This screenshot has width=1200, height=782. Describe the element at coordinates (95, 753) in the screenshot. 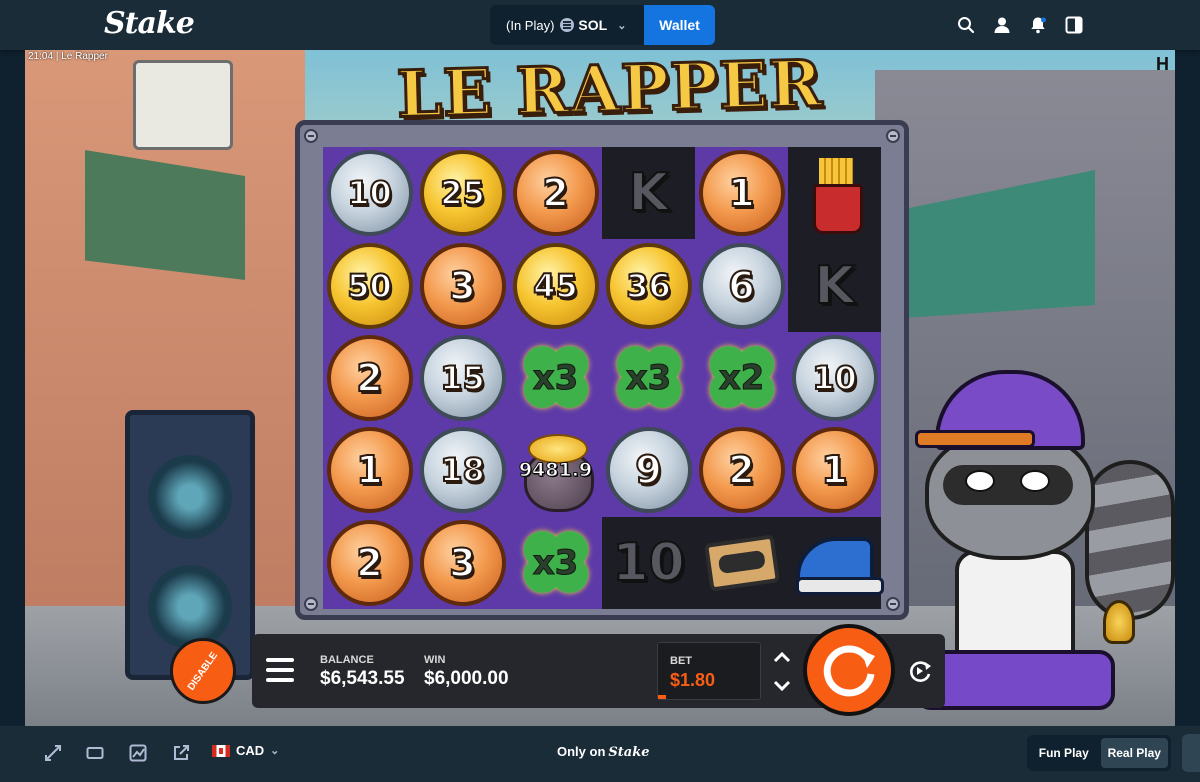

I see `theatre-mode-icon` at that location.